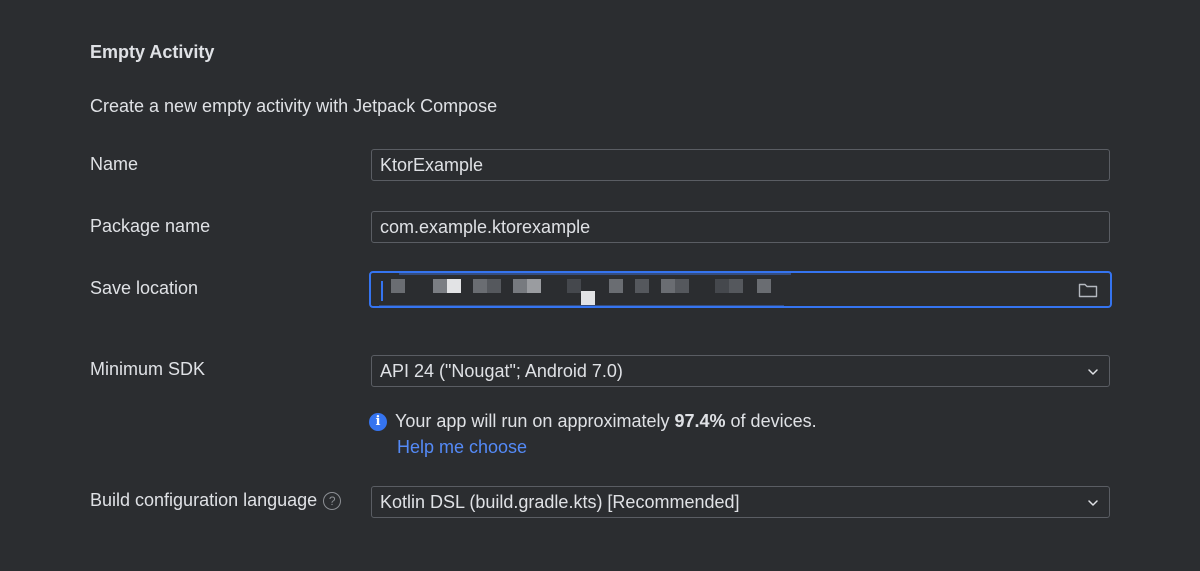  I want to click on info-icon: i, so click(378, 421).